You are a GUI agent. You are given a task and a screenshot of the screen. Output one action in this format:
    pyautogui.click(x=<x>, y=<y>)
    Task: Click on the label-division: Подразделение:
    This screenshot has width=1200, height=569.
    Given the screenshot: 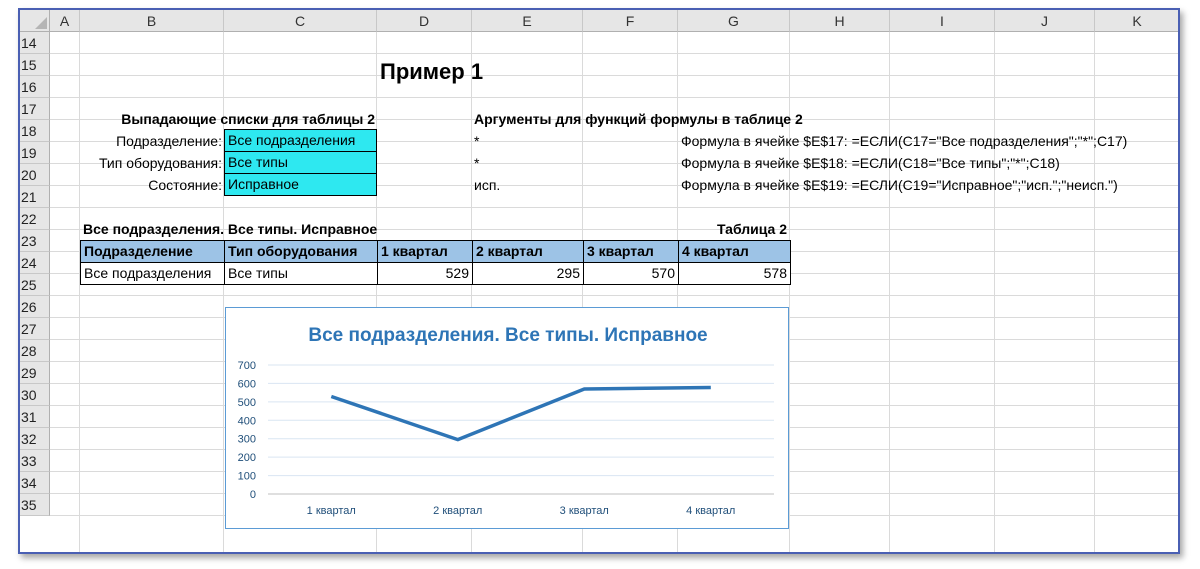 What is the action you would take?
    pyautogui.click(x=169, y=141)
    